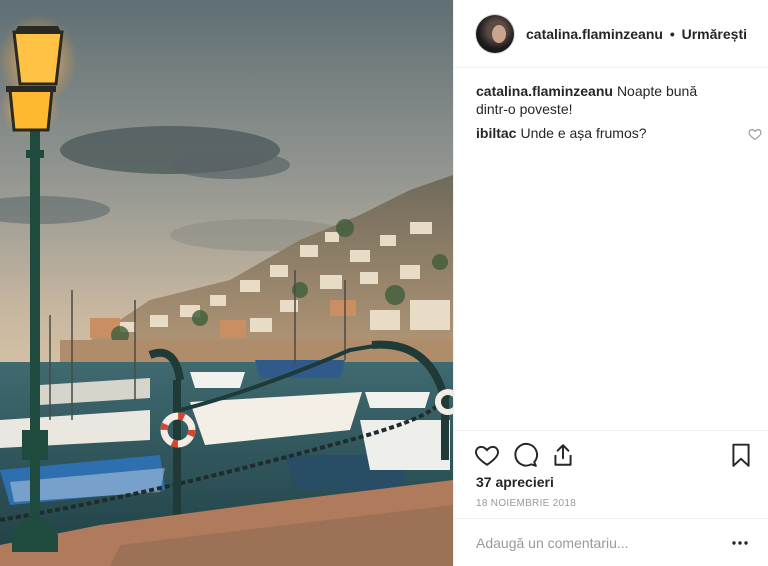  I want to click on post-date: 18 NOIEMBRIE 2018, so click(526, 503).